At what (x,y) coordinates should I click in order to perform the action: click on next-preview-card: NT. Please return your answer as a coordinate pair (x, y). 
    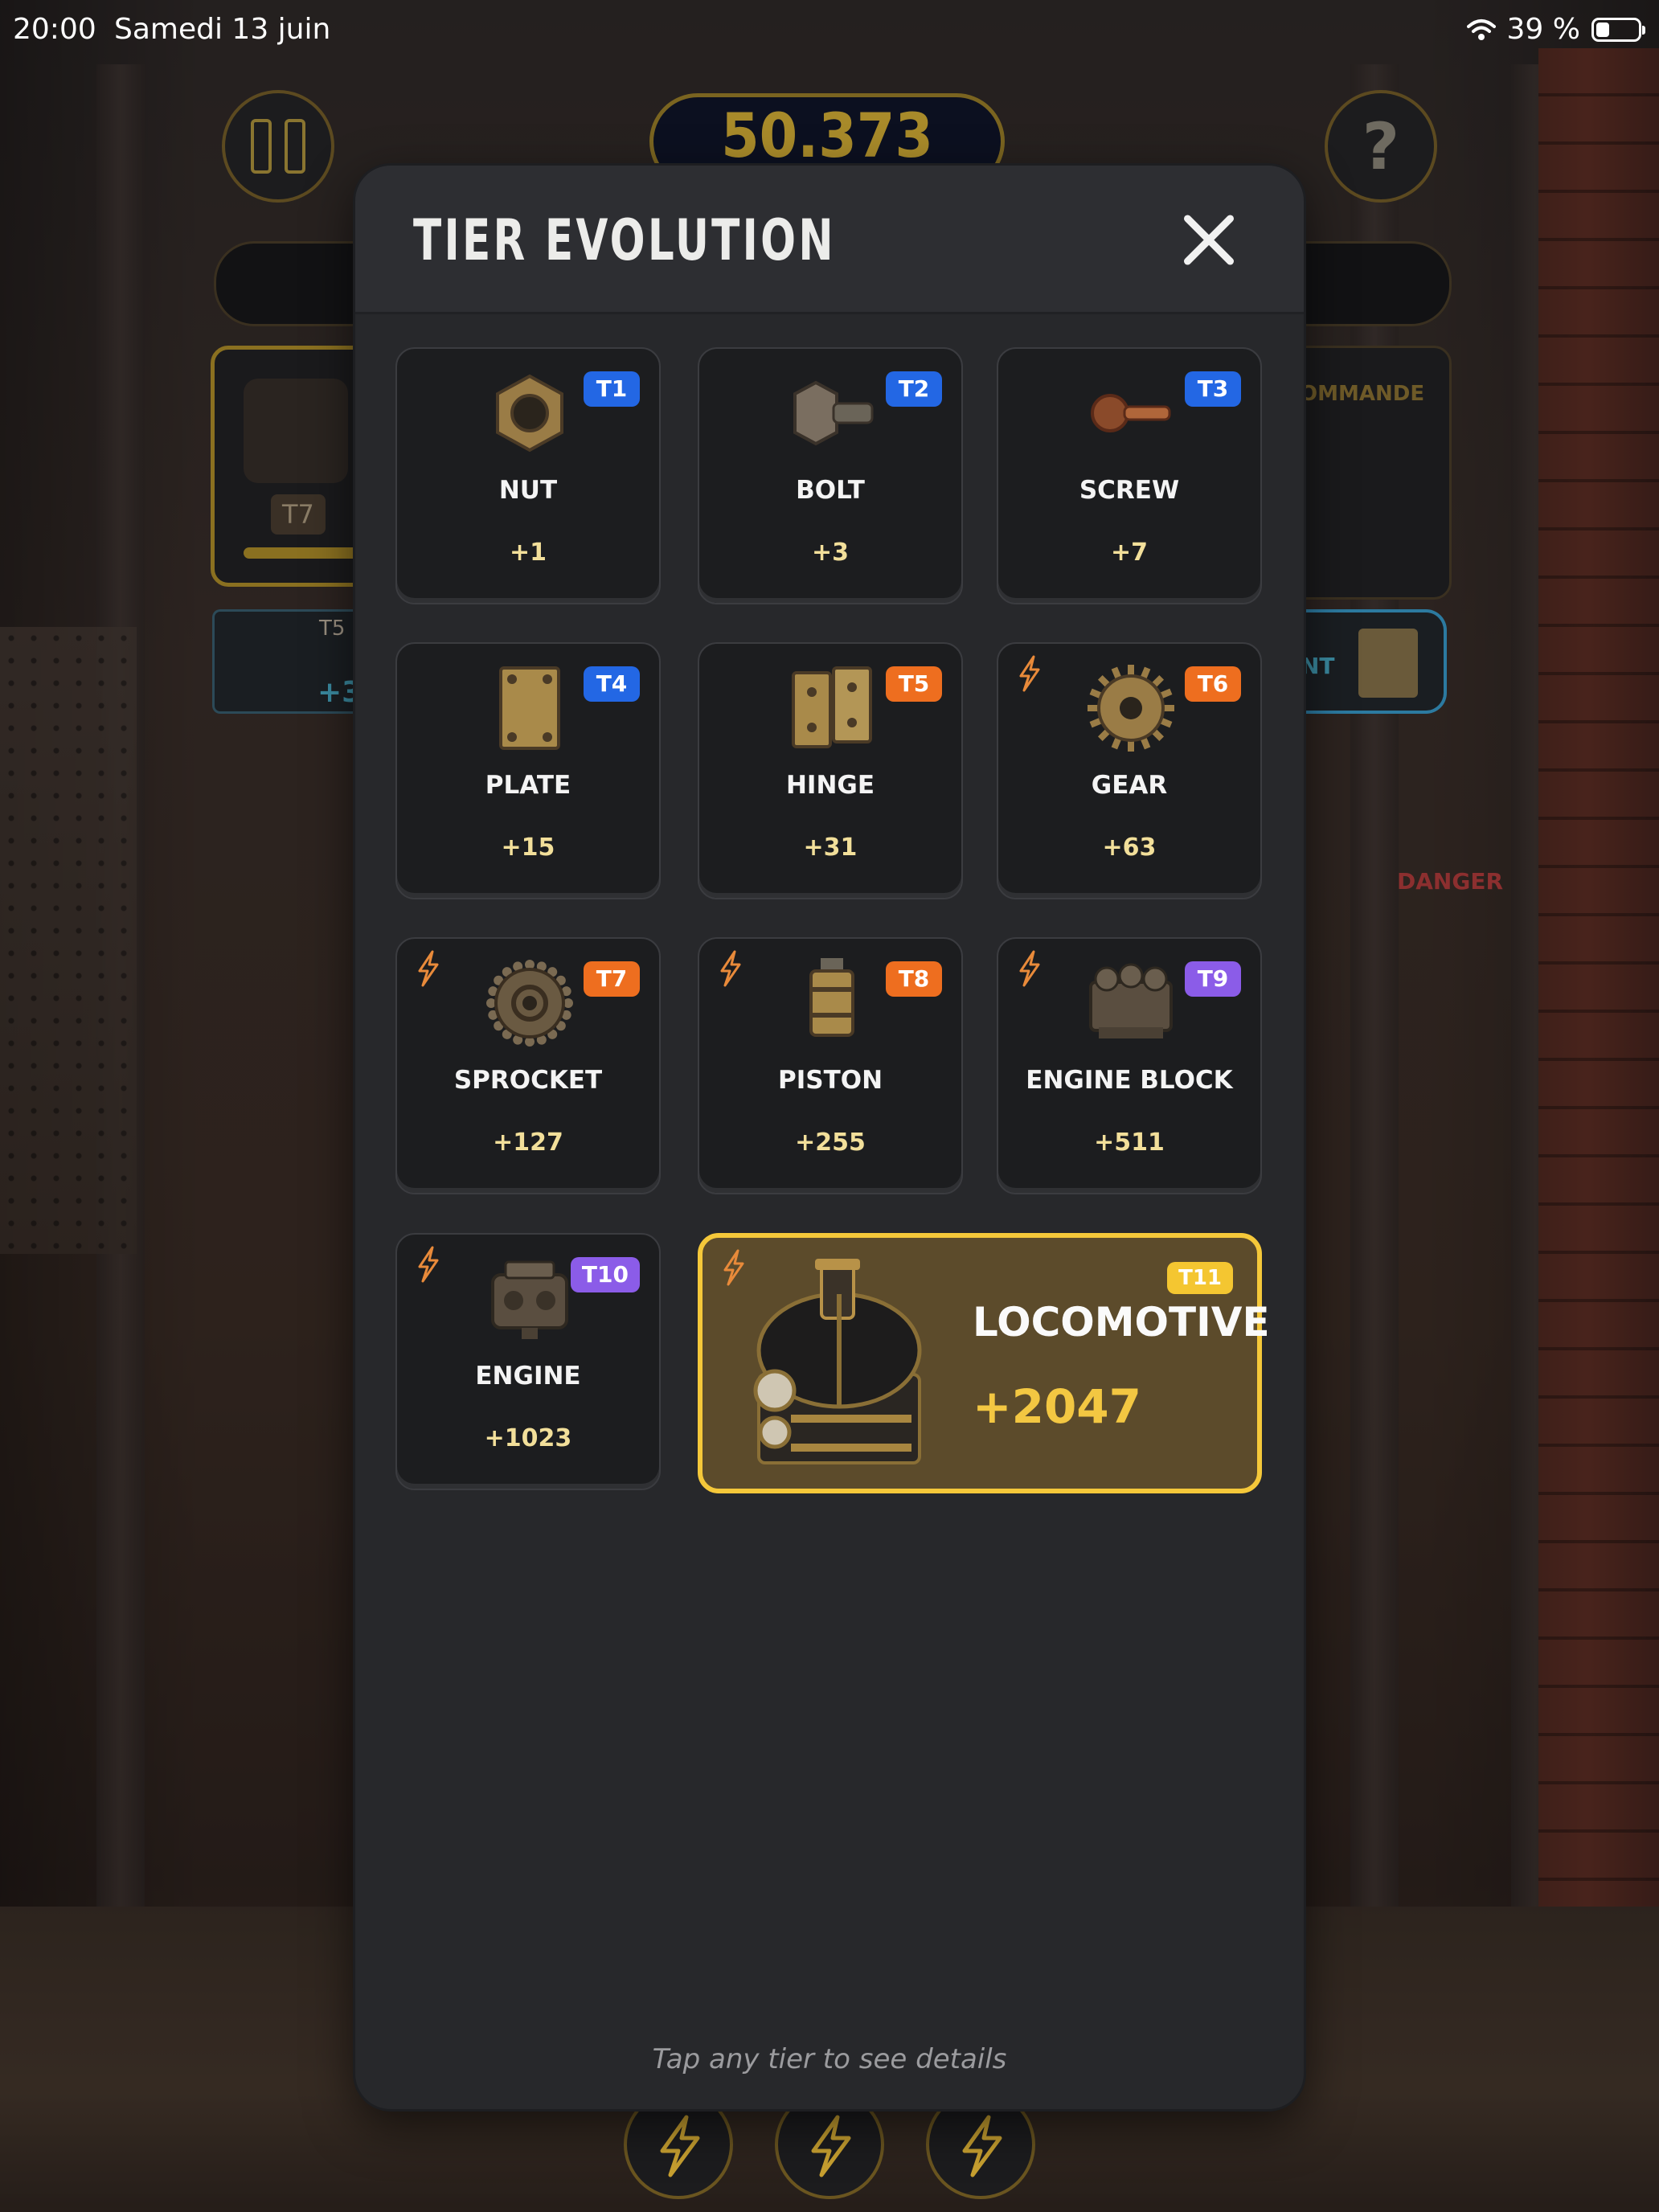
    Looking at the image, I should click on (1370, 661).